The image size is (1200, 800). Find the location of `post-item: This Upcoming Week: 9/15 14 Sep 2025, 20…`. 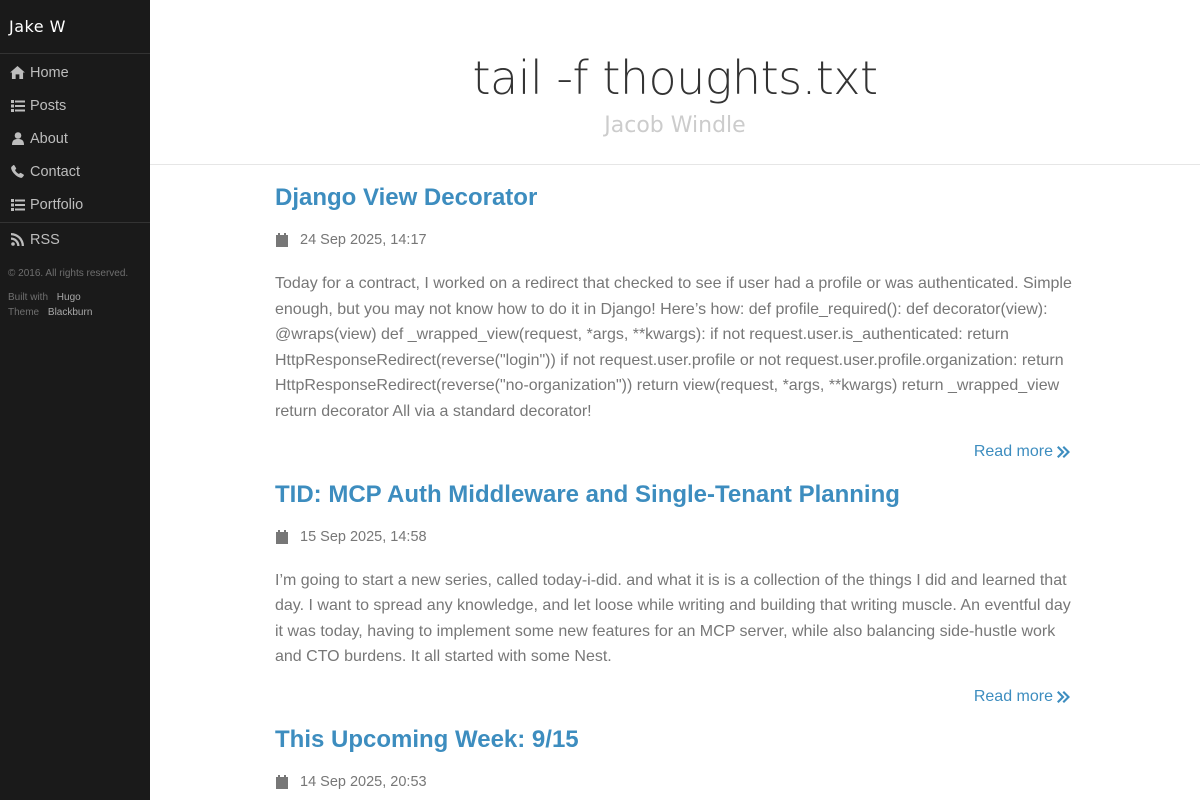

post-item: This Upcoming Week: 9/15 14 Sep 2025, 20… is located at coordinates (675, 749).